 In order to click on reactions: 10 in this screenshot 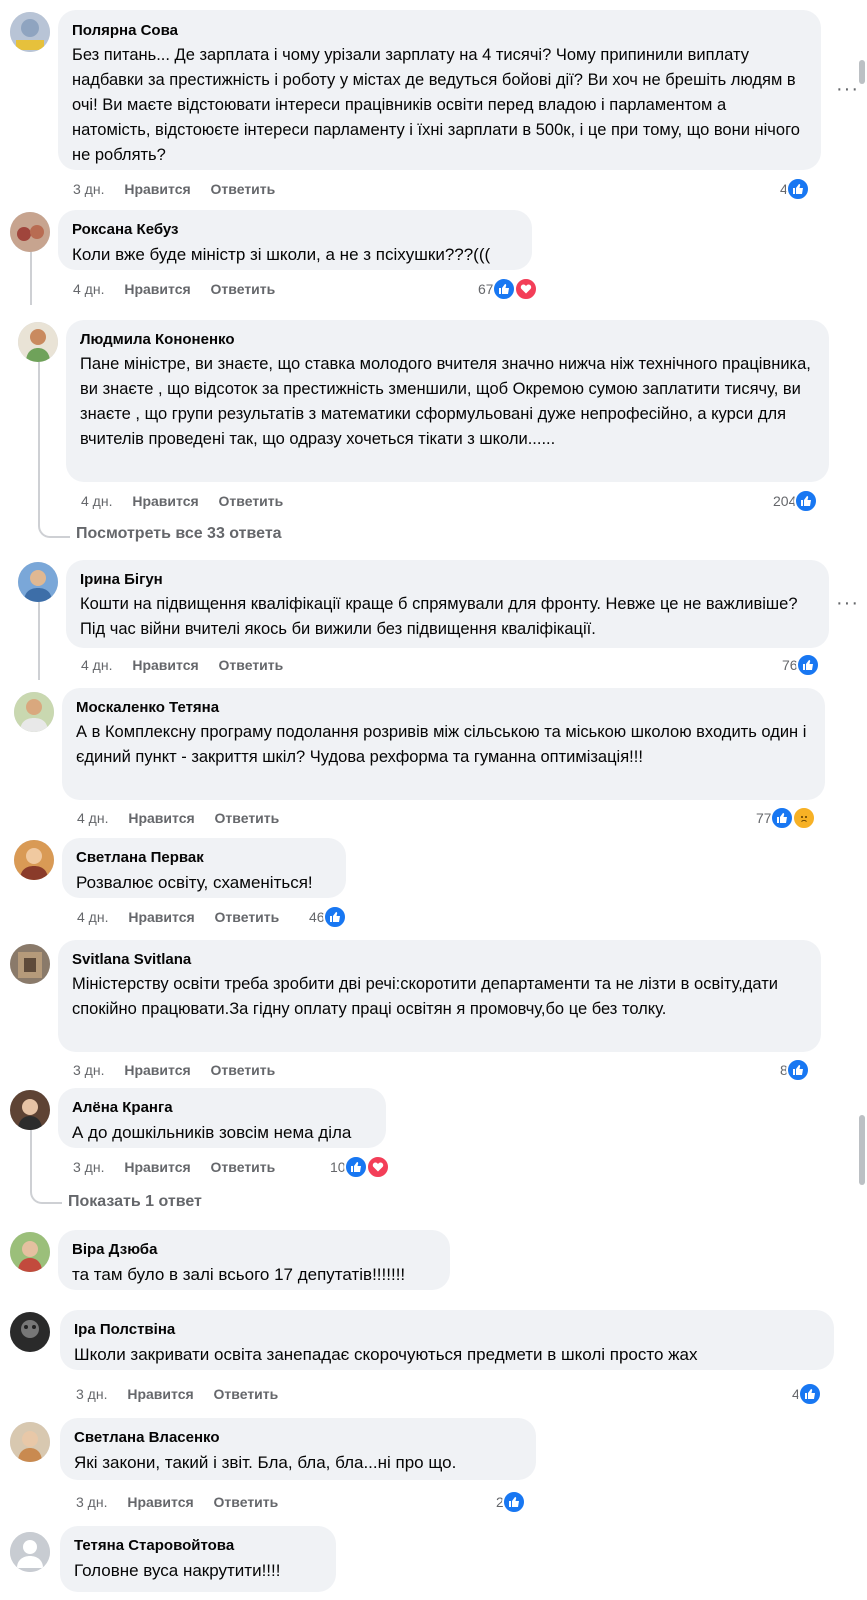, I will do `click(360, 1167)`.